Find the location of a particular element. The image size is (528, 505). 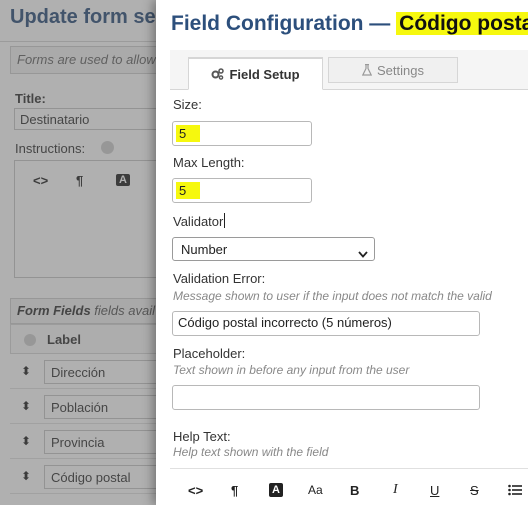

font-color-icon: A is located at coordinates (276, 490).